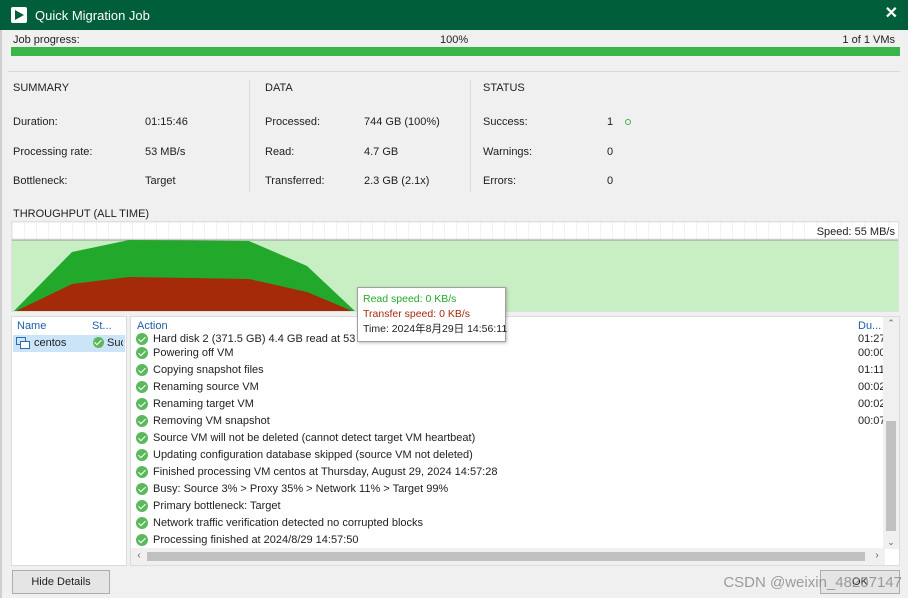  What do you see at coordinates (868, 40) in the screenshot?
I see `job-progress-count: 1 of 1 VMs` at bounding box center [868, 40].